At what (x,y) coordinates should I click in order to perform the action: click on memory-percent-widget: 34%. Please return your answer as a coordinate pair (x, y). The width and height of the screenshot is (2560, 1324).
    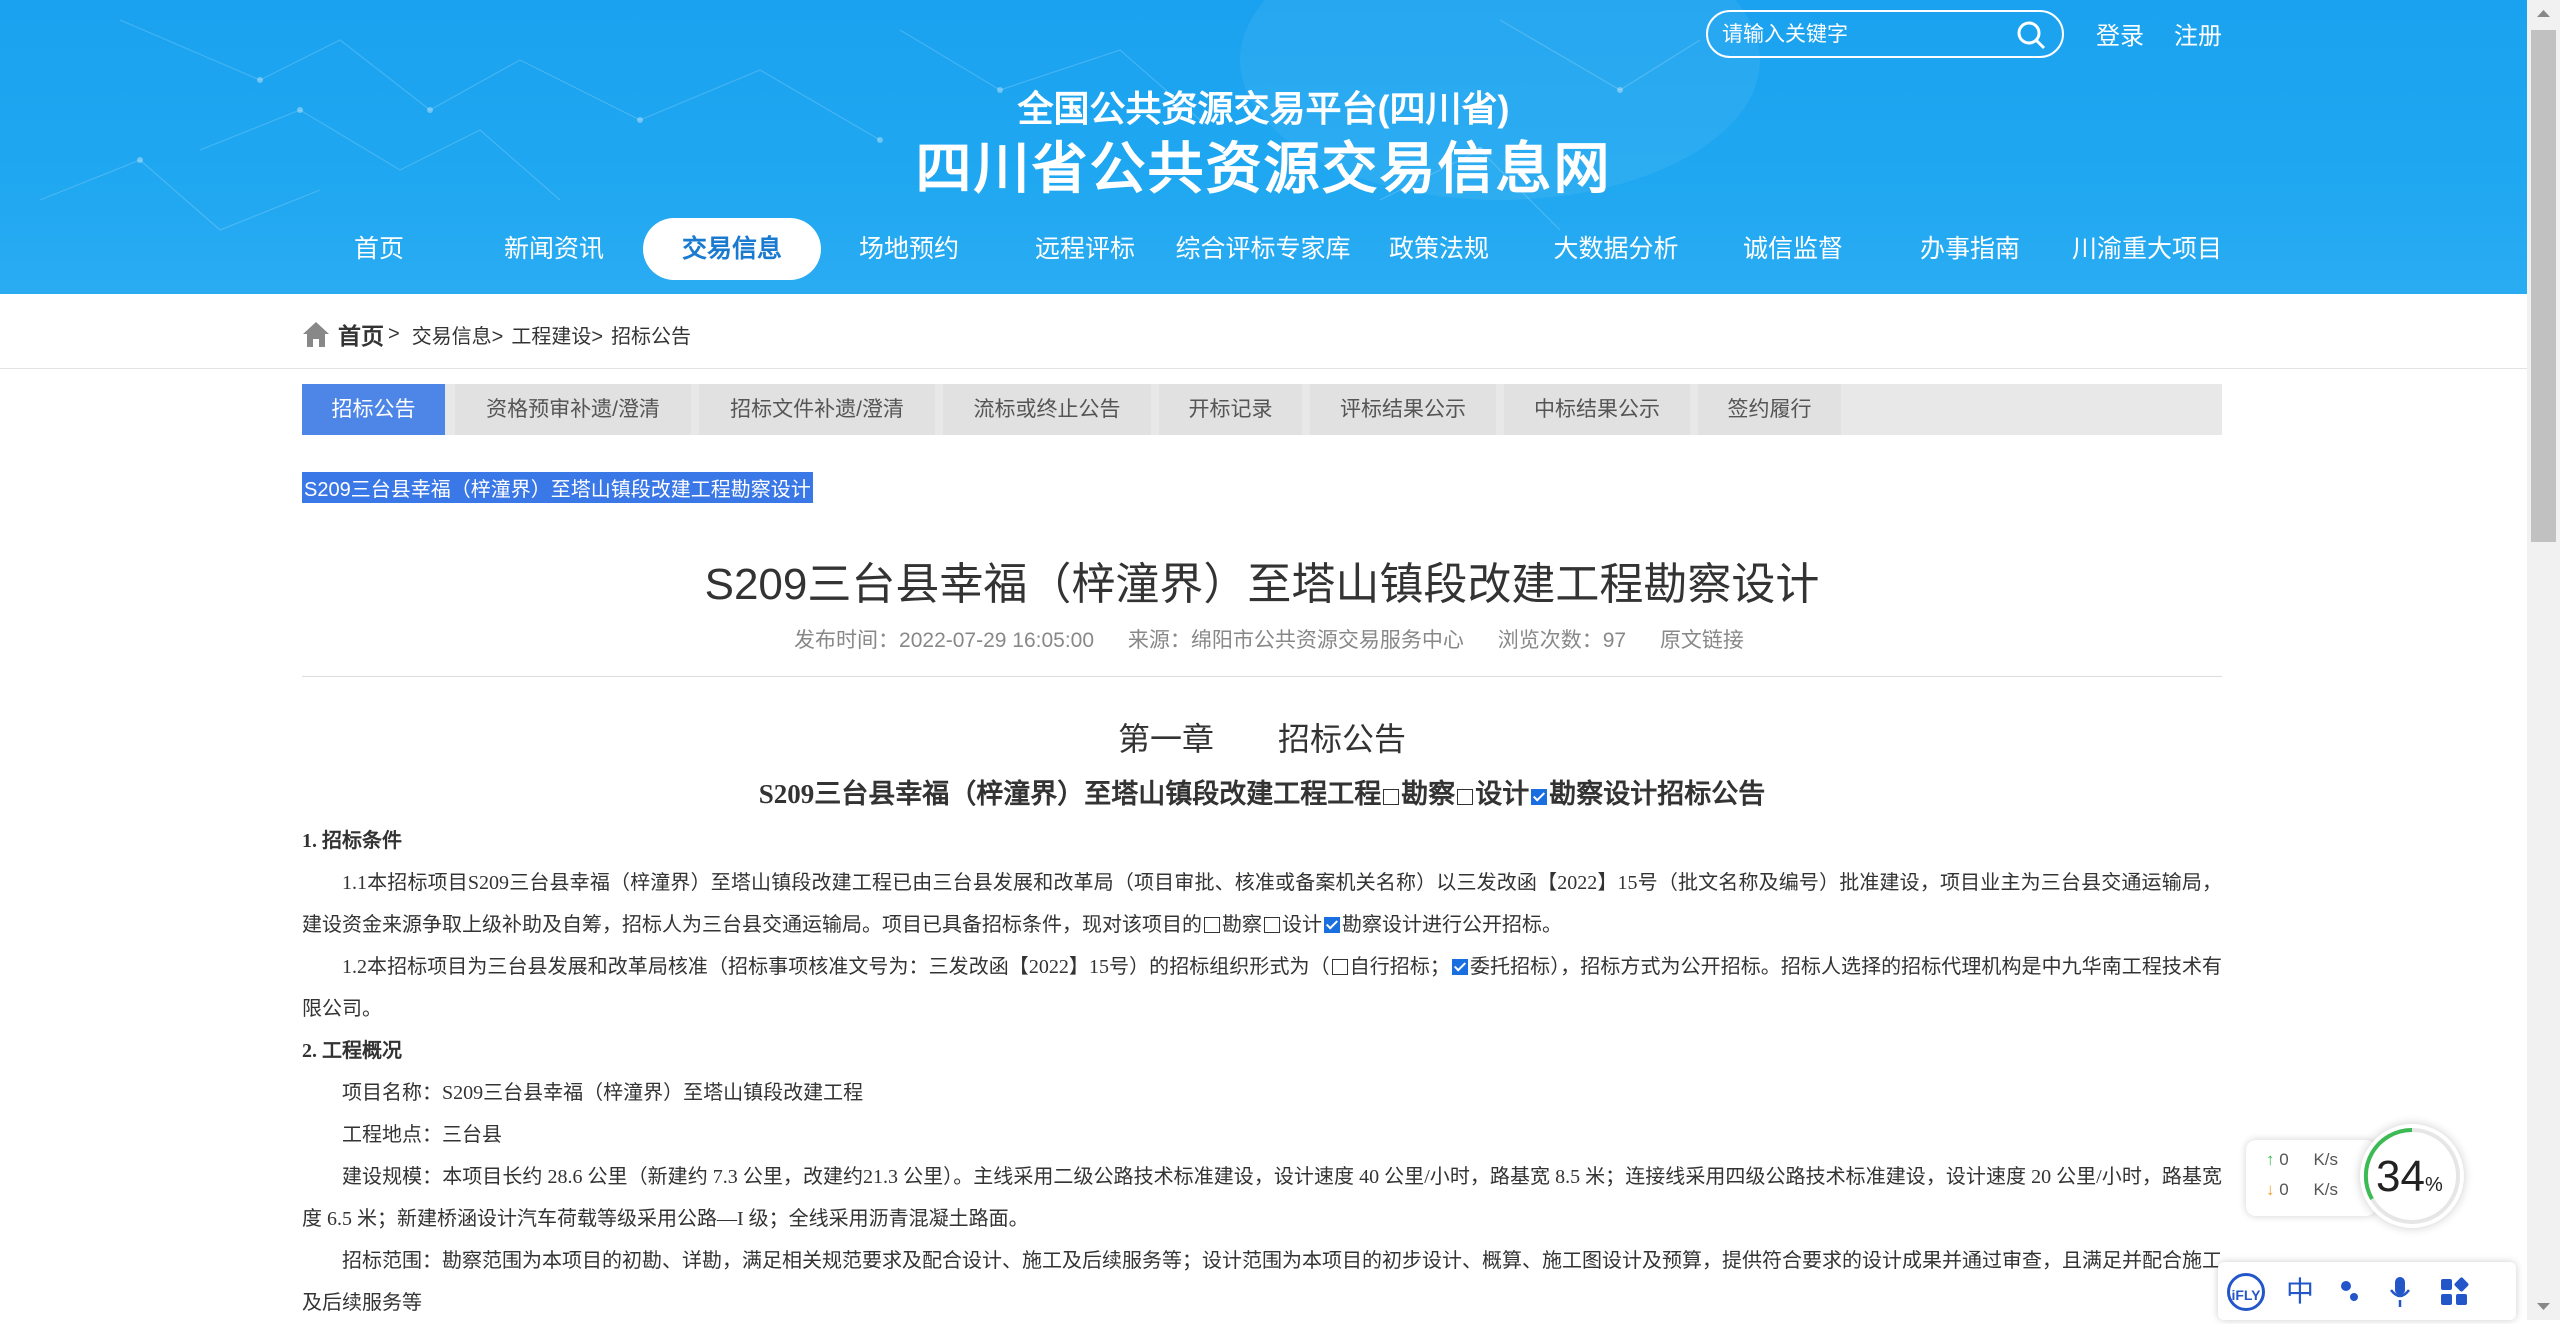
    Looking at the image, I should click on (2412, 1176).